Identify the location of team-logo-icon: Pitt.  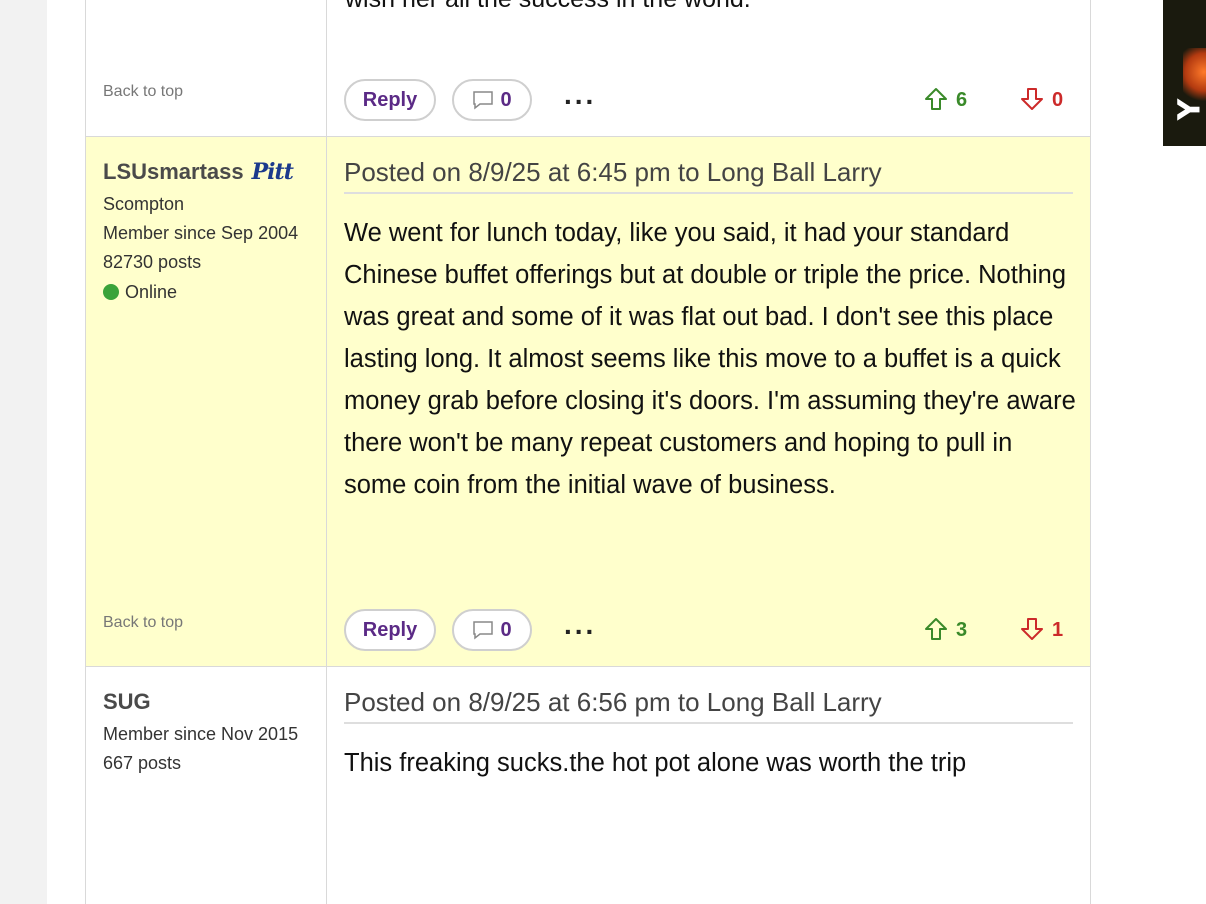
(272, 172).